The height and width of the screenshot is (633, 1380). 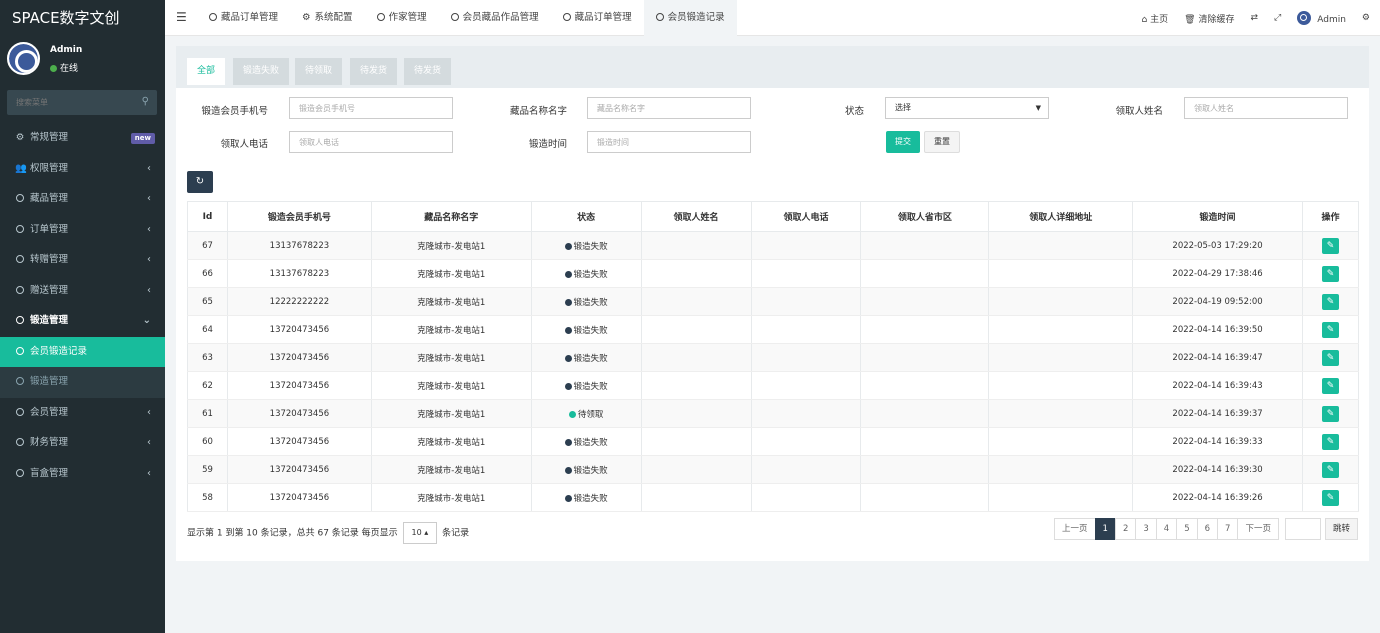 I want to click on sidebar-search: ⚲, so click(x=82, y=102).